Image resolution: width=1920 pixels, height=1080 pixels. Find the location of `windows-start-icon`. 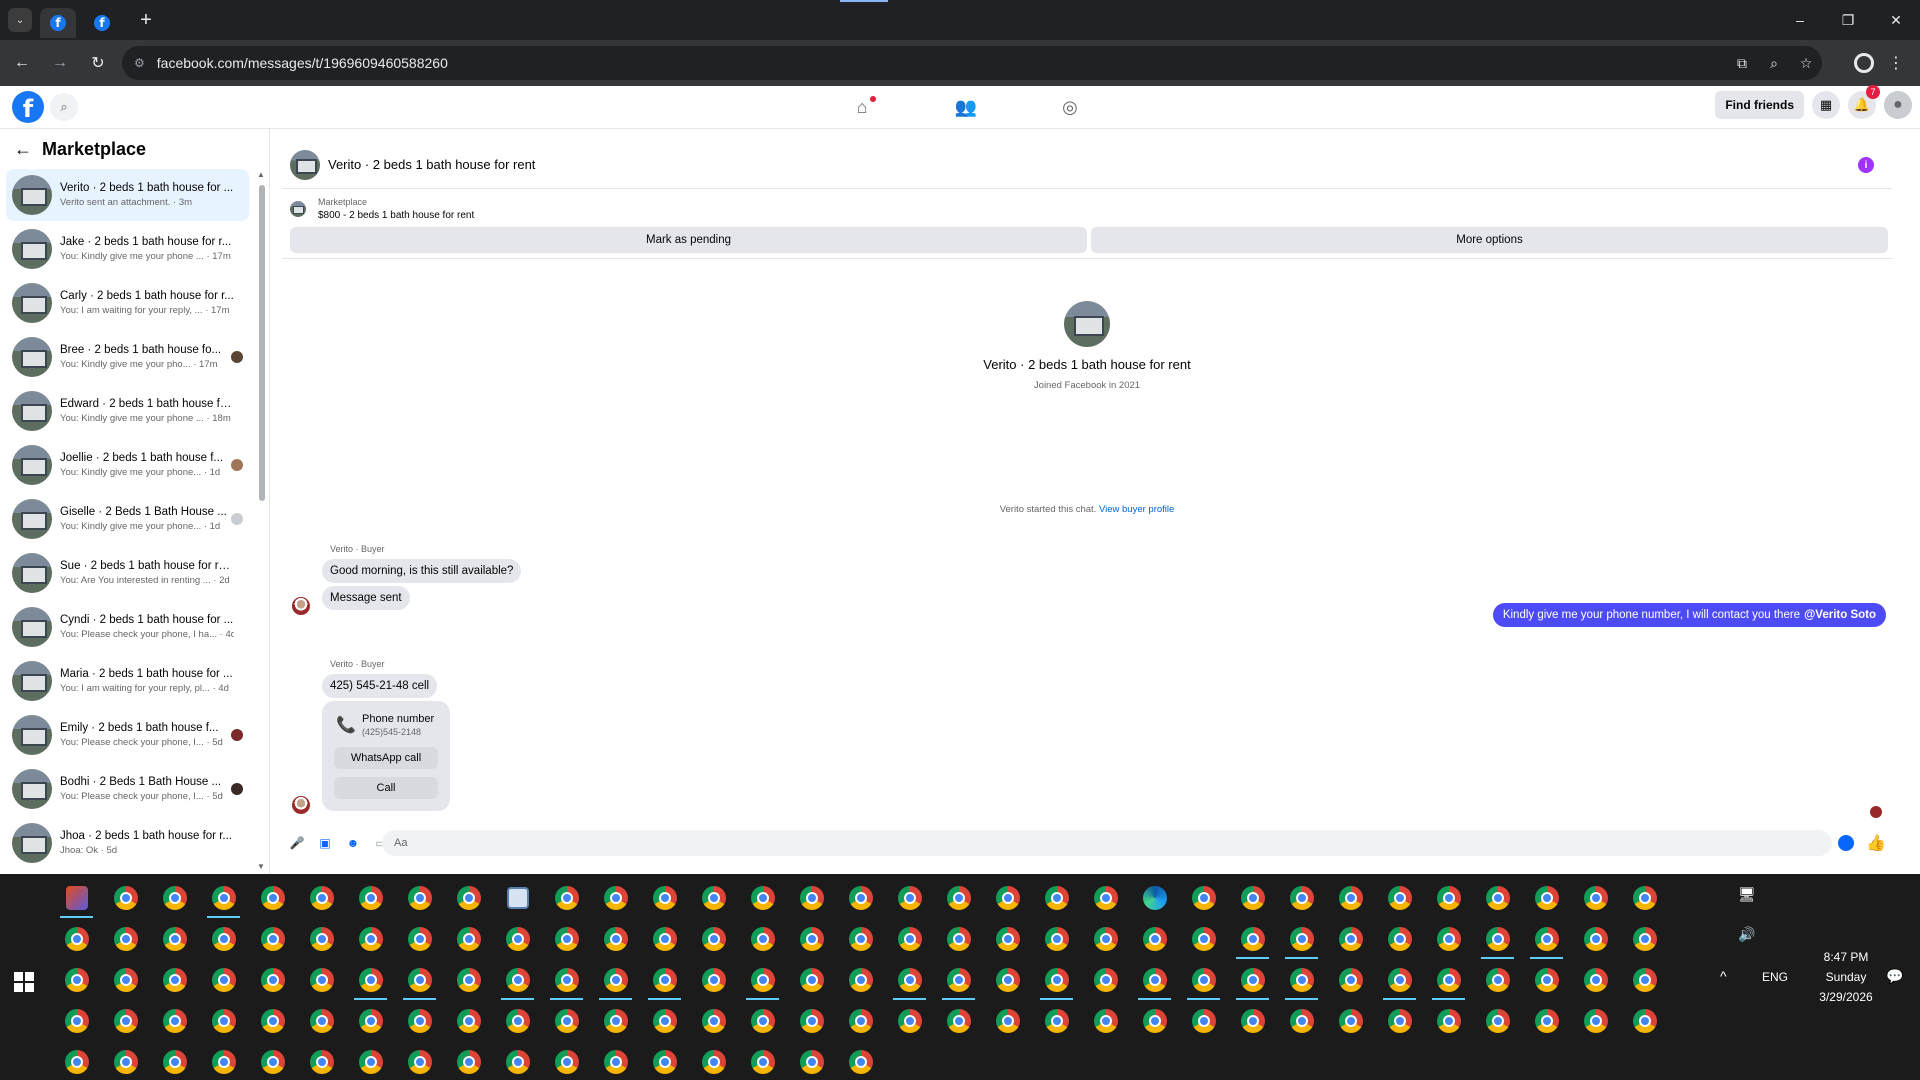

windows-start-icon is located at coordinates (24, 982).